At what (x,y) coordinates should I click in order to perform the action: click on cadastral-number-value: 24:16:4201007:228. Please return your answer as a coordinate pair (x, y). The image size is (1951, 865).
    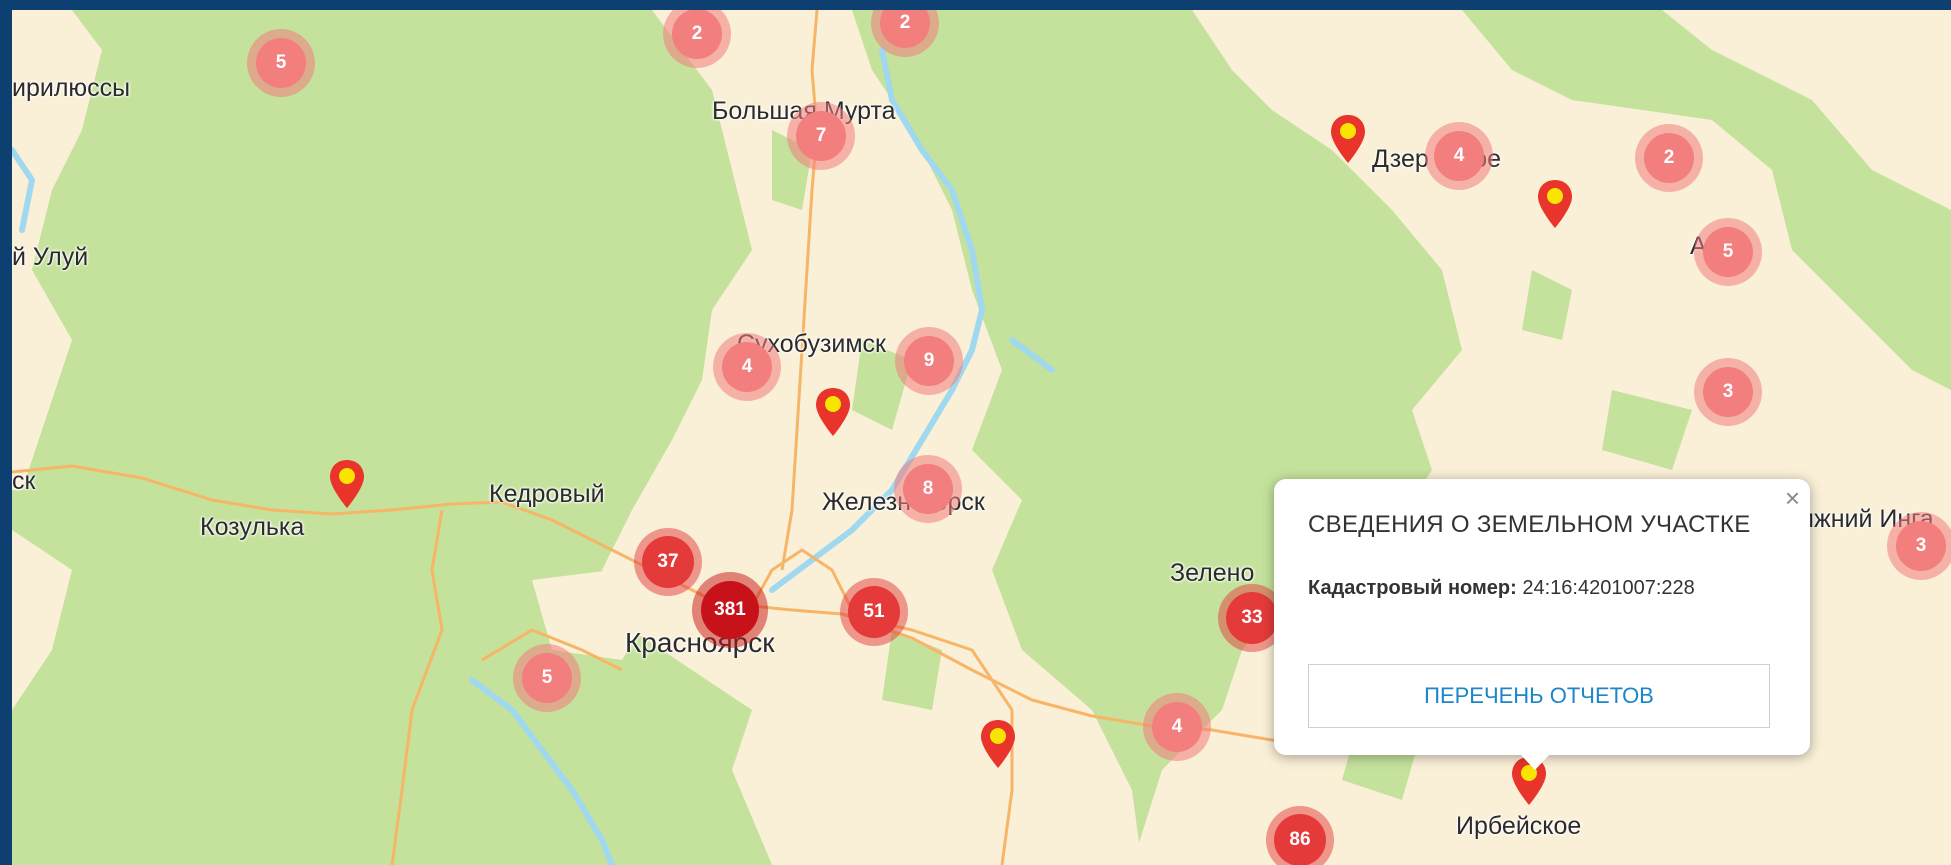
    Looking at the image, I should click on (1608, 588).